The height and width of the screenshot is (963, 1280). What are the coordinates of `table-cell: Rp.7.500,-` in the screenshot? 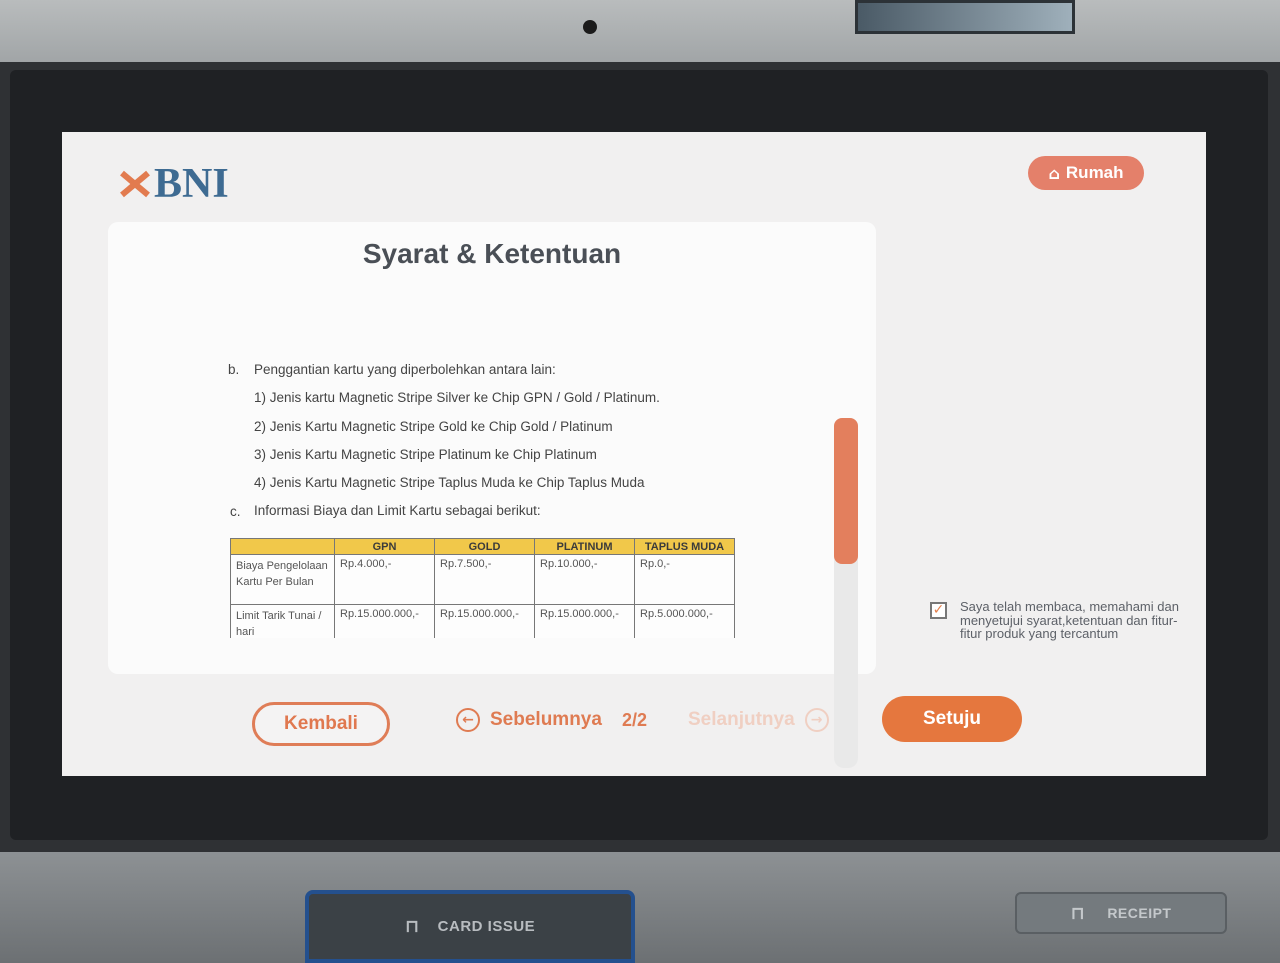 It's located at (484, 579).